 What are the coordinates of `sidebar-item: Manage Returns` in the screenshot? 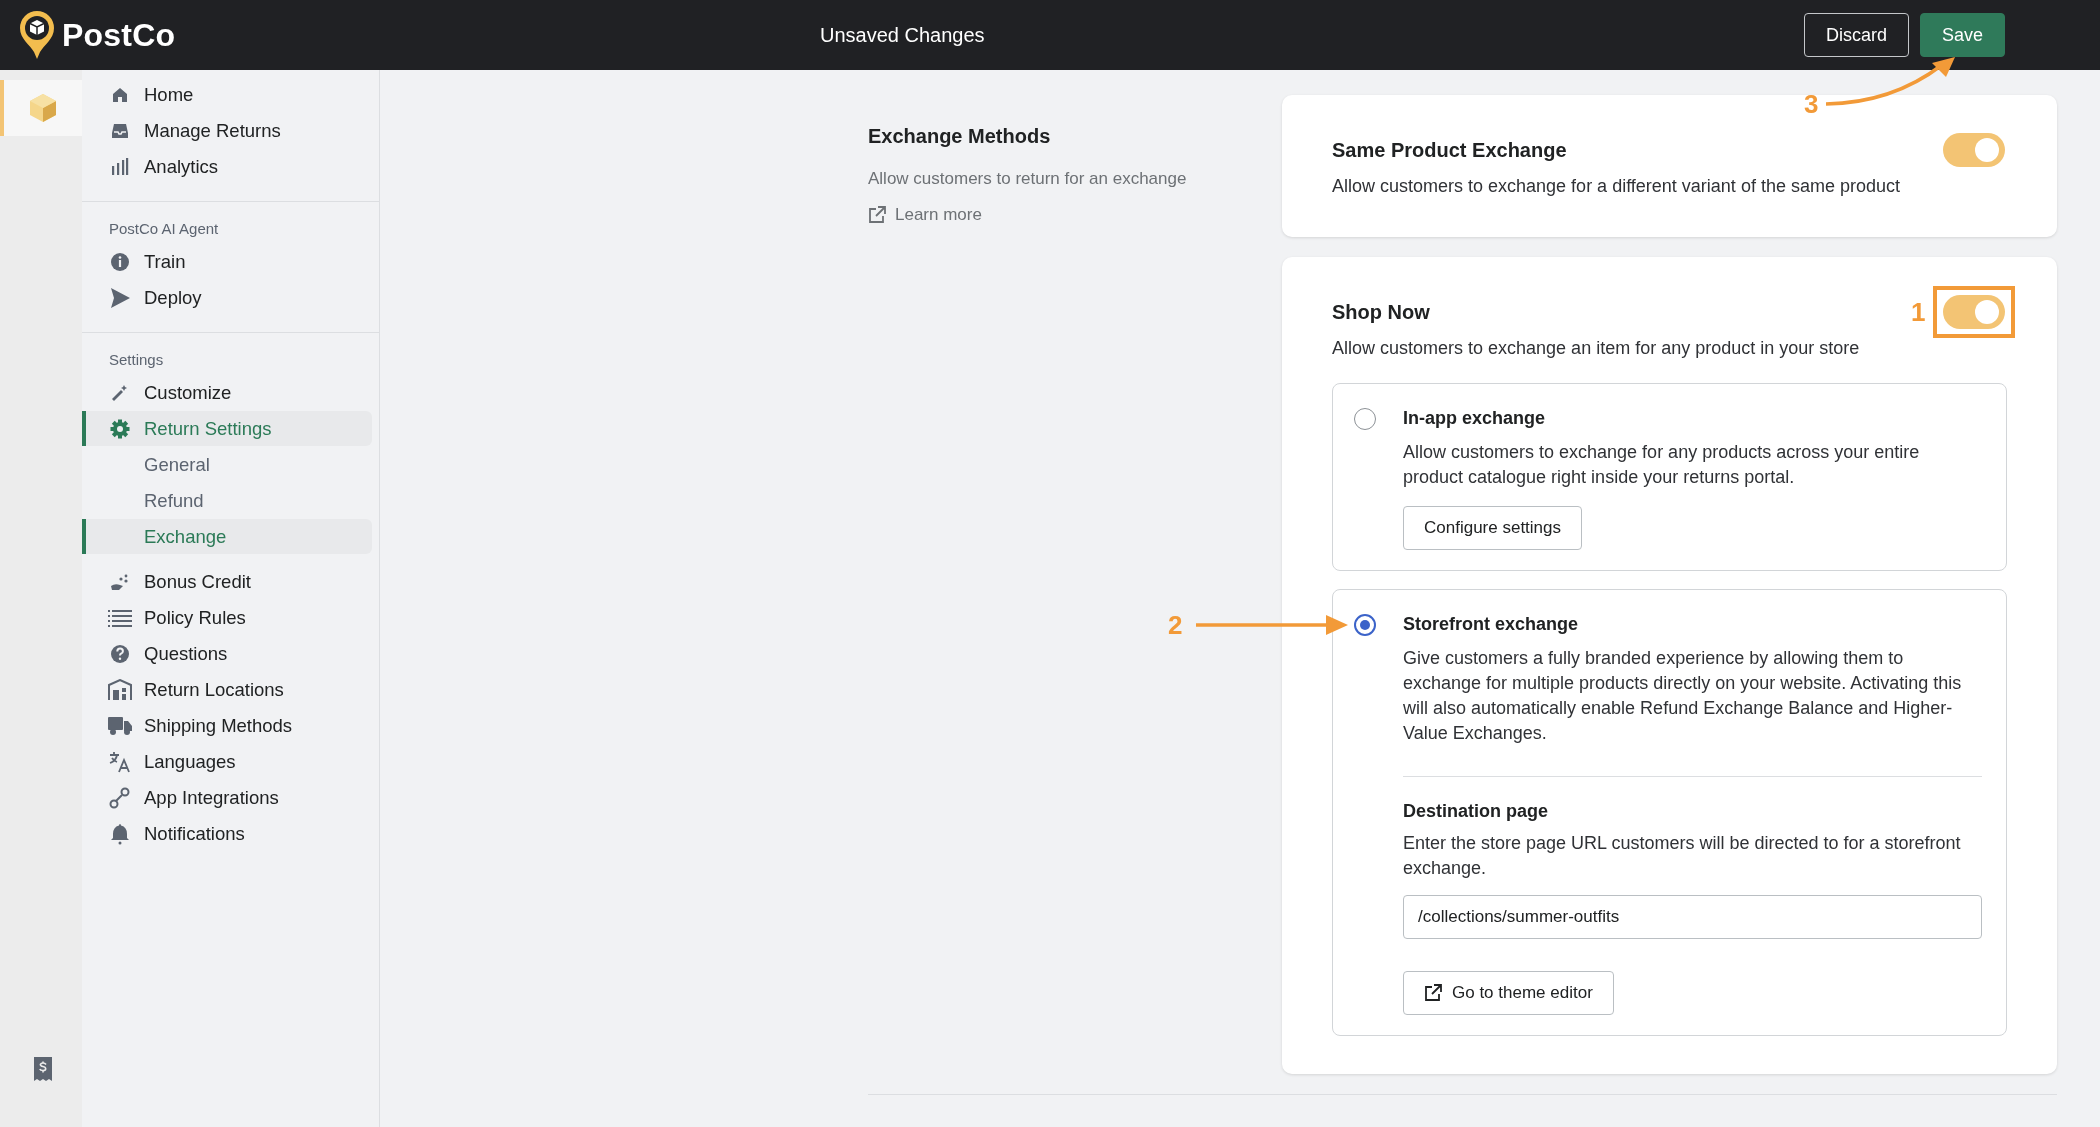 It's located at (227, 130).